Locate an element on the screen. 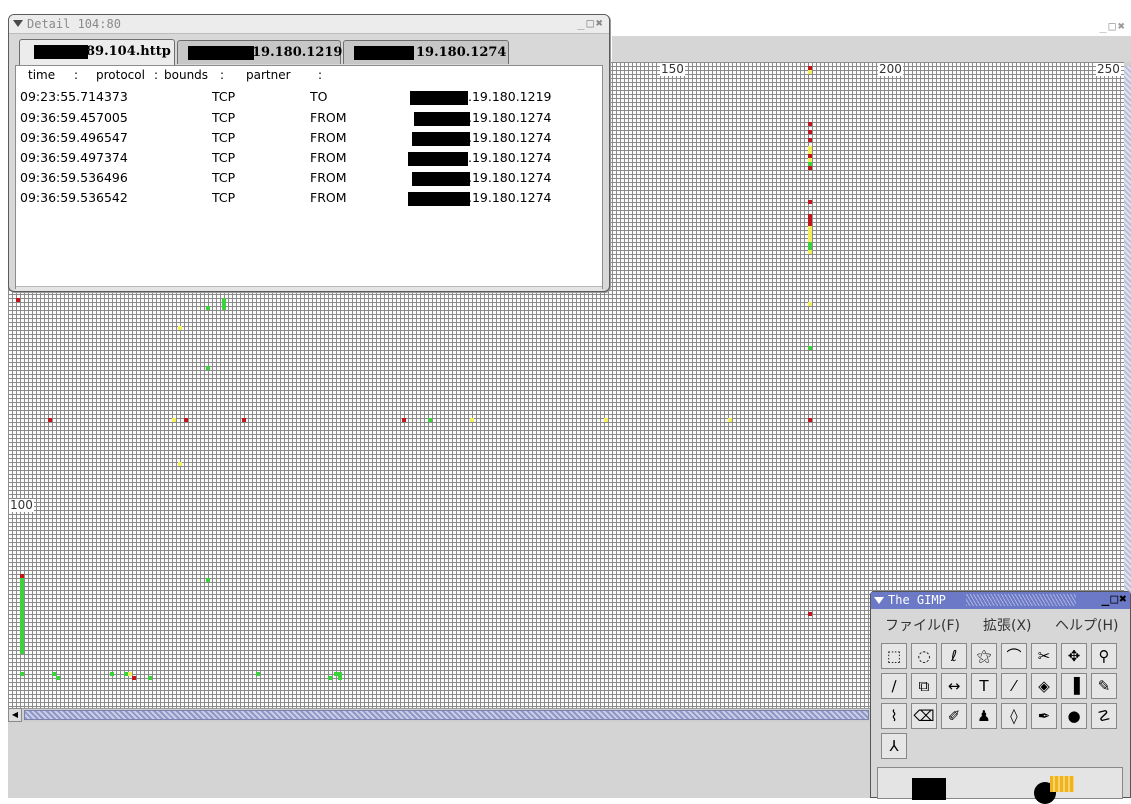  grid-window-buttons: _□✖ is located at coordinates (1113, 26).